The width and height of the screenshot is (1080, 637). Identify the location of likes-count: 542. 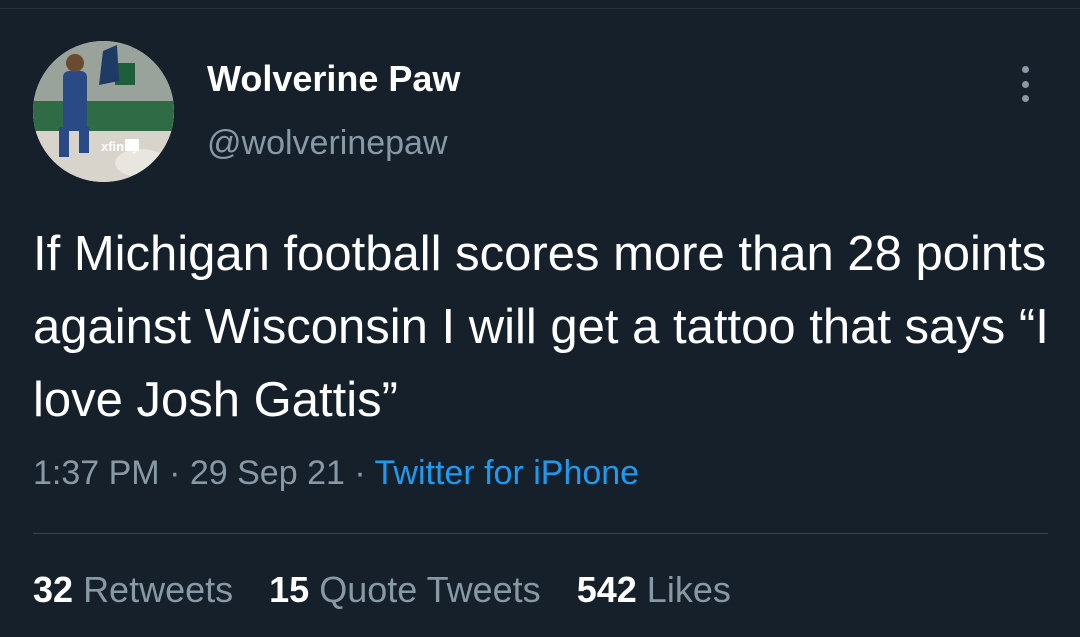
(606, 589).